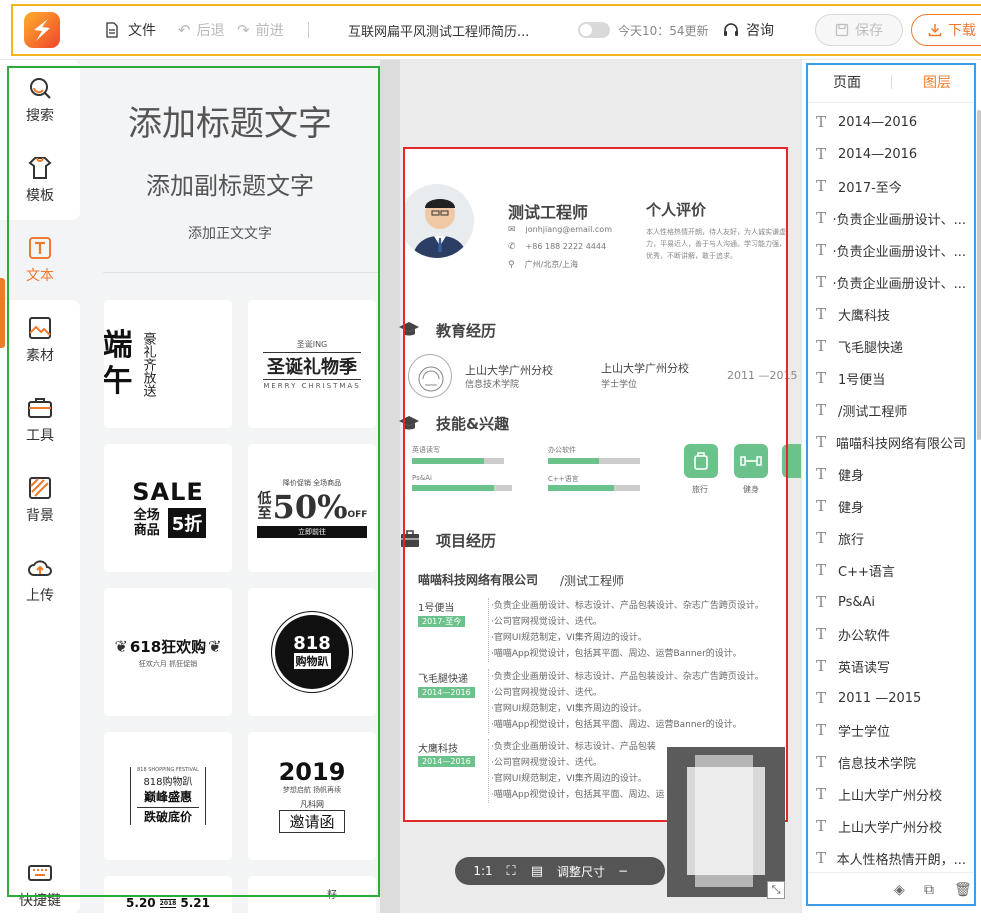  Describe the element at coordinates (537, 871) in the screenshot. I see `layout-icon: ▤` at that location.